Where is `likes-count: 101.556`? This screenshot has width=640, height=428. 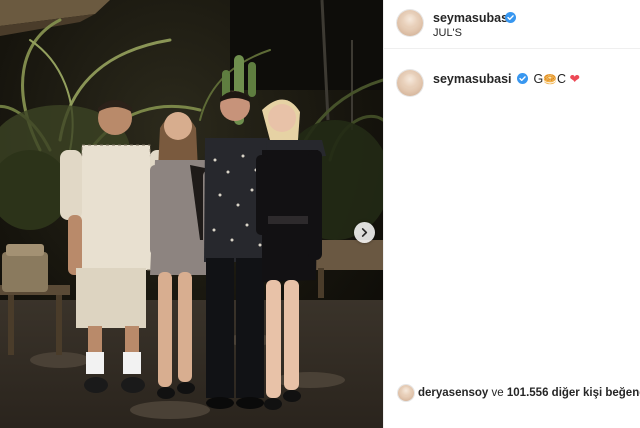
likes-count: 101.556 is located at coordinates (528, 393).